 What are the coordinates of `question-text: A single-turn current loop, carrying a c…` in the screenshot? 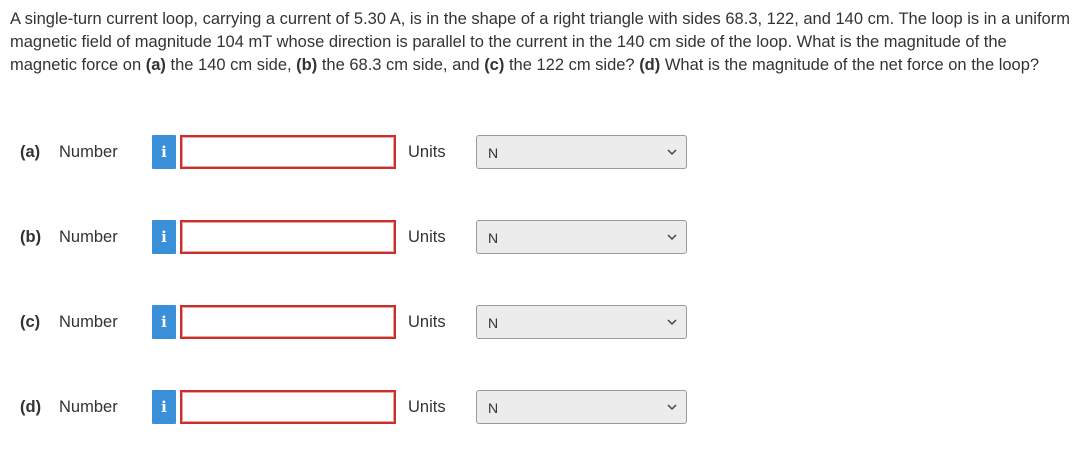 It's located at (540, 42).